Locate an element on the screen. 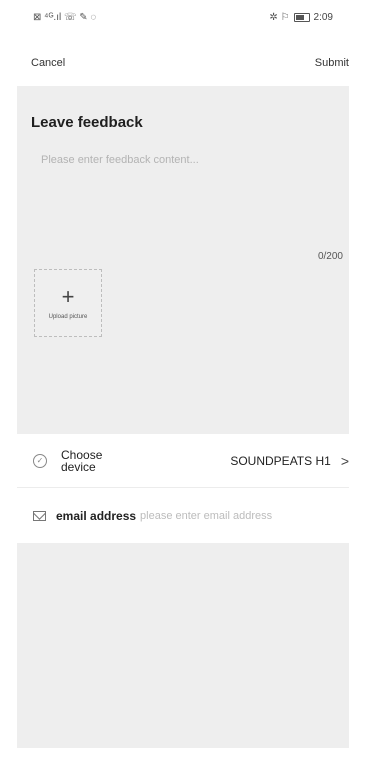 This screenshot has width=366, height=773. check-circle-icon: ✓ is located at coordinates (40, 460).